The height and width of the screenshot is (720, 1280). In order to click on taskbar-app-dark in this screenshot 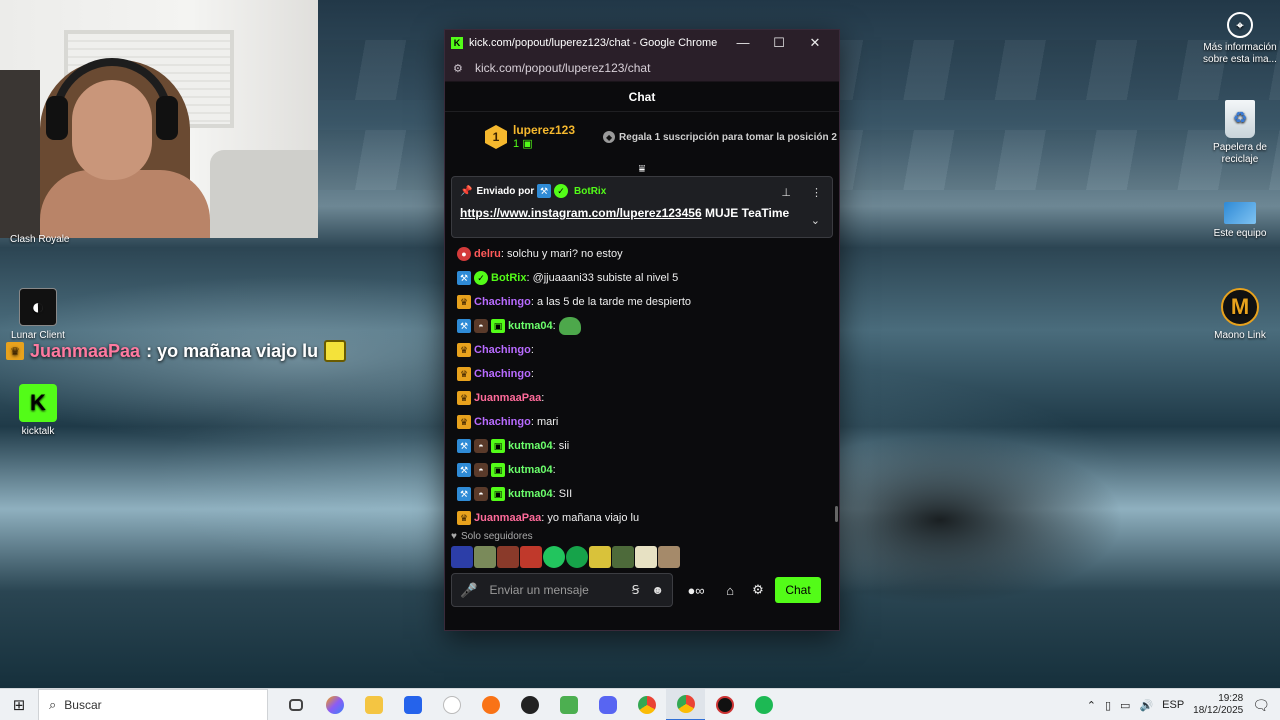, I will do `click(724, 704)`.